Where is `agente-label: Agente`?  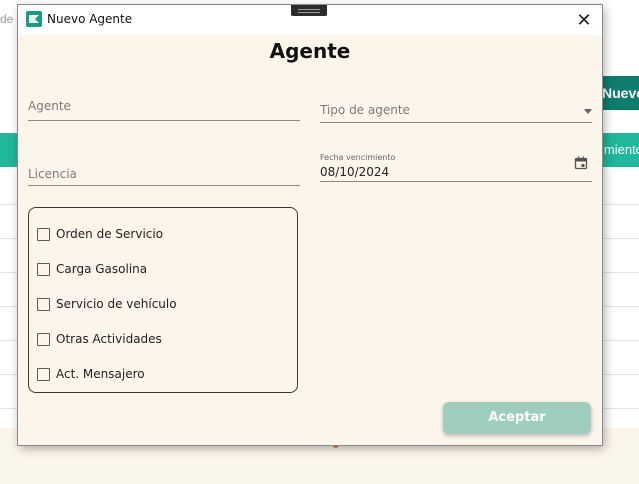 agente-label: Agente is located at coordinates (49, 106).